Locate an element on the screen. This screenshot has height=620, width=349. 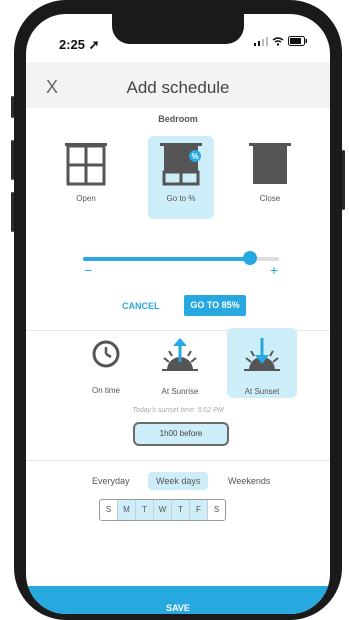
trigger-on-time: On time is located at coordinates (106, 369).